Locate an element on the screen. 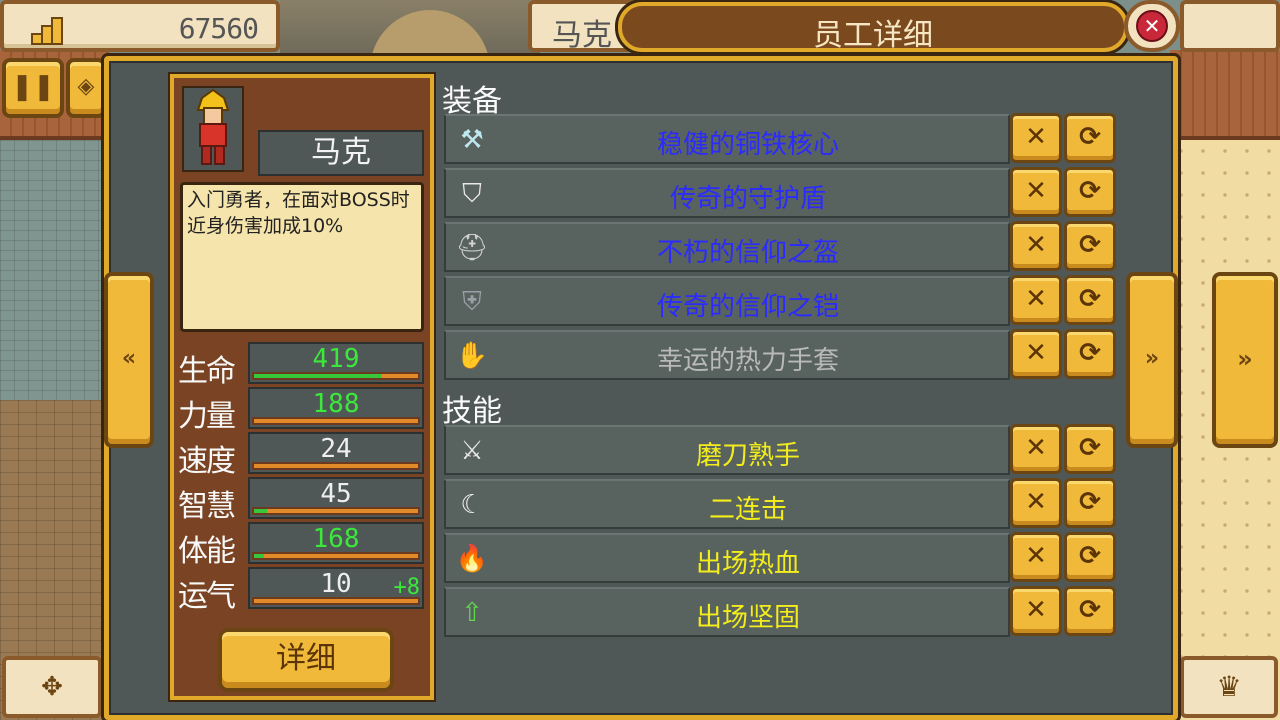  stat-box: 419 is located at coordinates (336, 363).